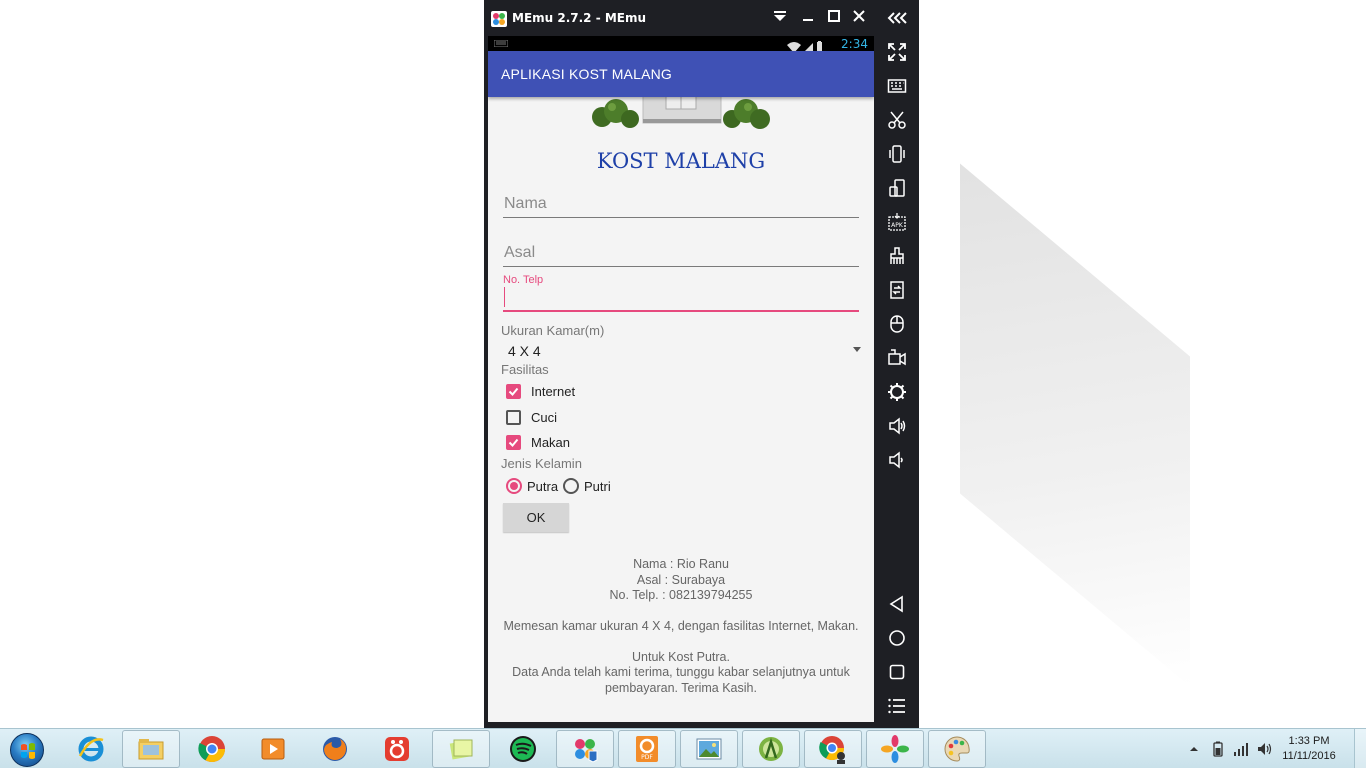 The width and height of the screenshot is (1366, 768). I want to click on memu-icon, so click(895, 749).